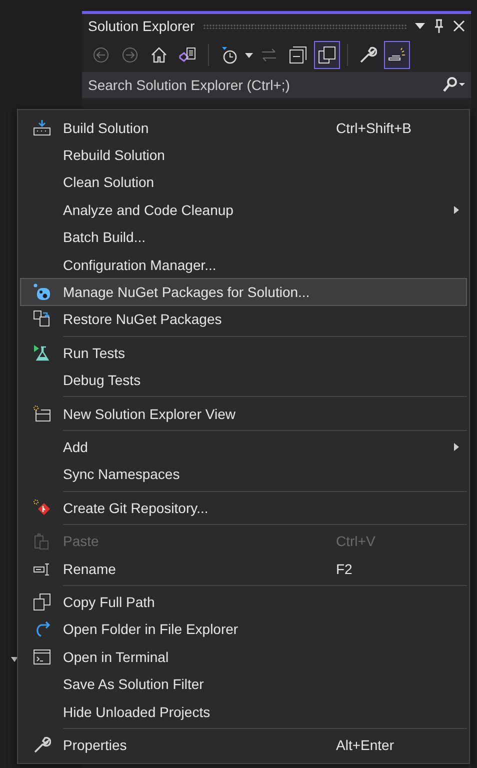 The width and height of the screenshot is (477, 768). I want to click on search-field: Search Solution Explorer (Ctrl+;), so click(276, 85).